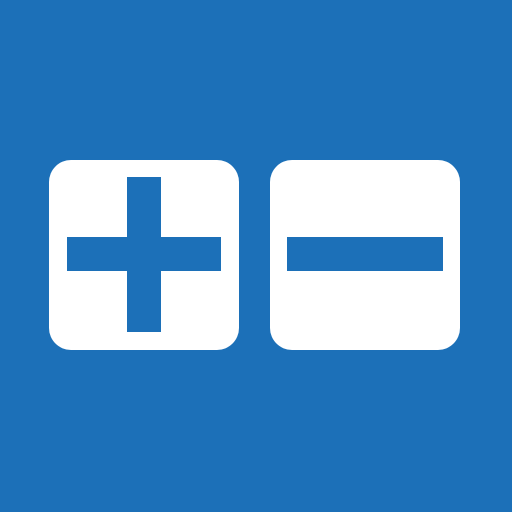  I want to click on minus-icon, so click(365, 254).